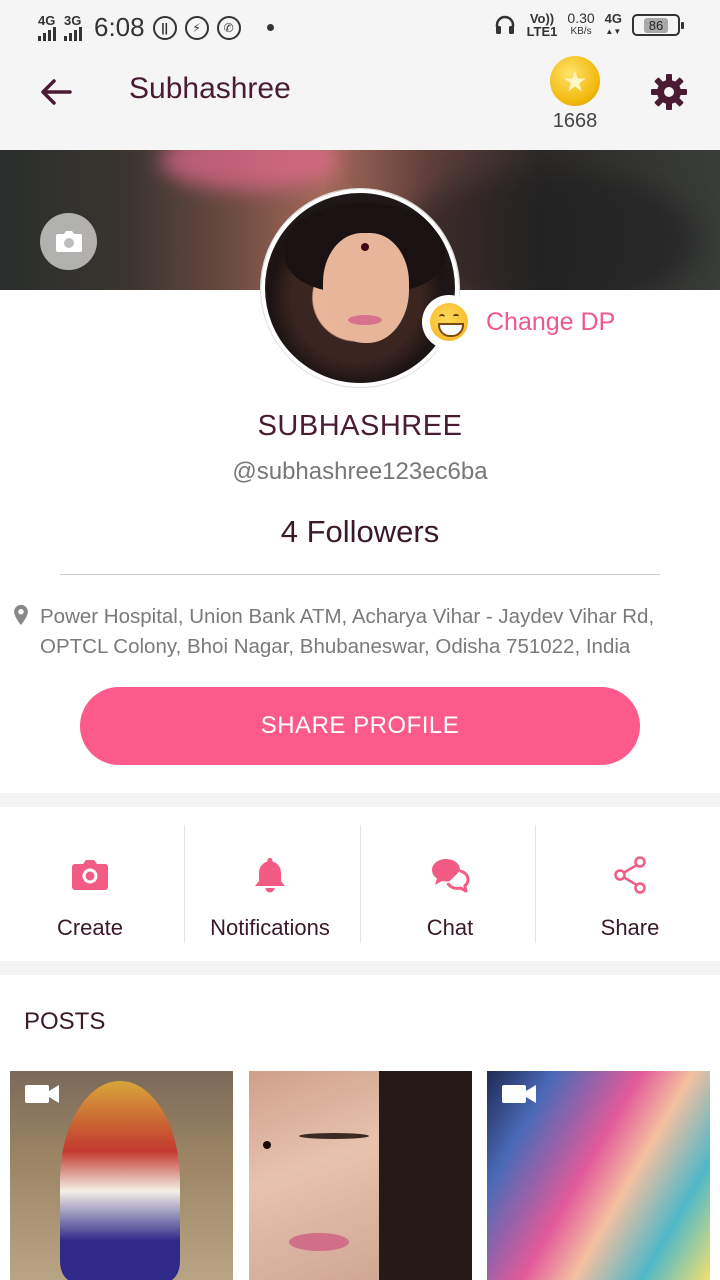 This screenshot has height=1280, width=720. I want to click on star-coin-icon: ★, so click(575, 81).